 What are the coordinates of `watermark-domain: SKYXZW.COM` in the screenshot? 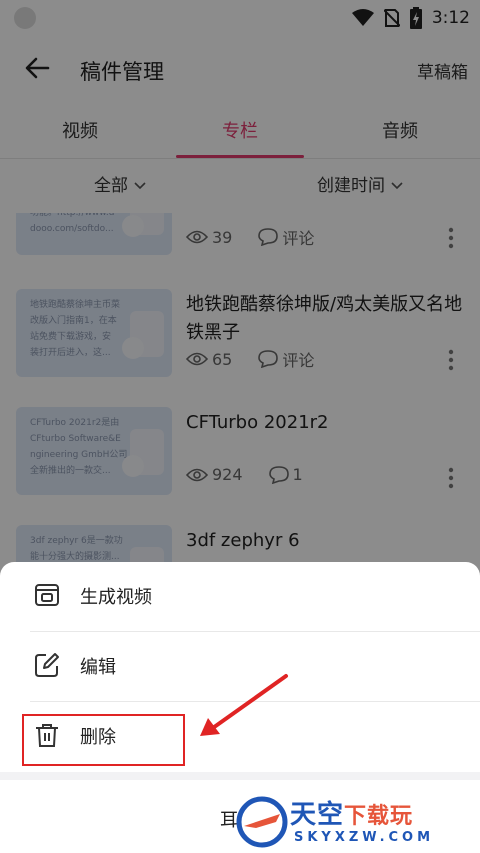 It's located at (364, 837).